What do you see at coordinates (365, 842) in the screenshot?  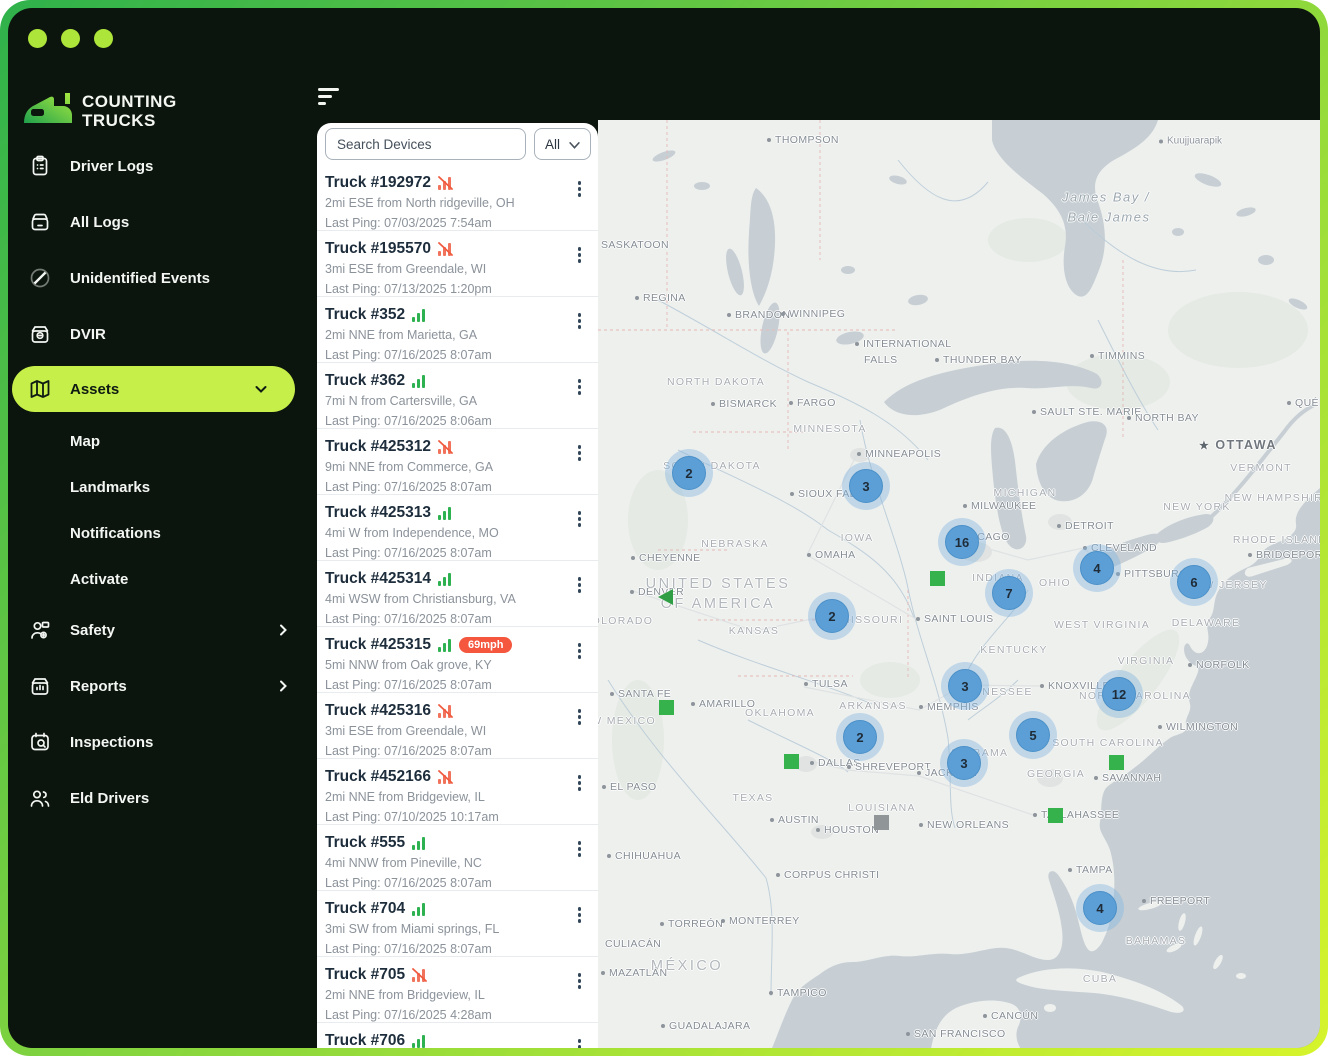 I see `device-name: Truck #555` at bounding box center [365, 842].